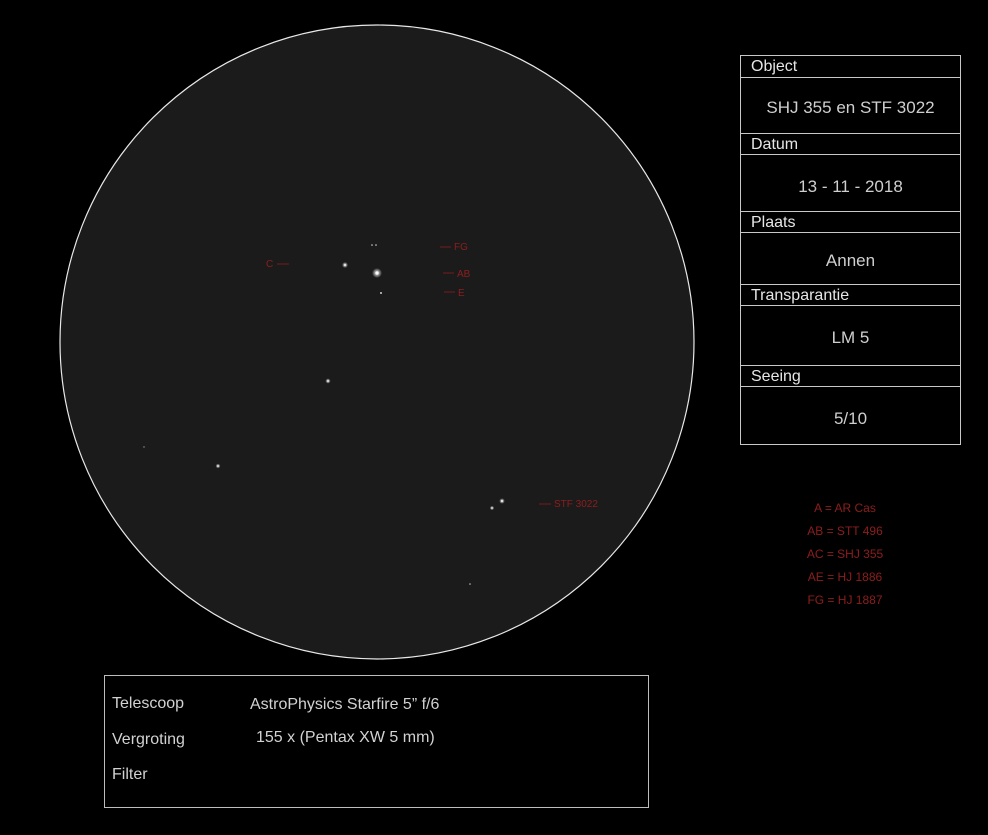  Describe the element at coordinates (850, 186) in the screenshot. I see `date-value: 13 - 11 - 2018` at that location.